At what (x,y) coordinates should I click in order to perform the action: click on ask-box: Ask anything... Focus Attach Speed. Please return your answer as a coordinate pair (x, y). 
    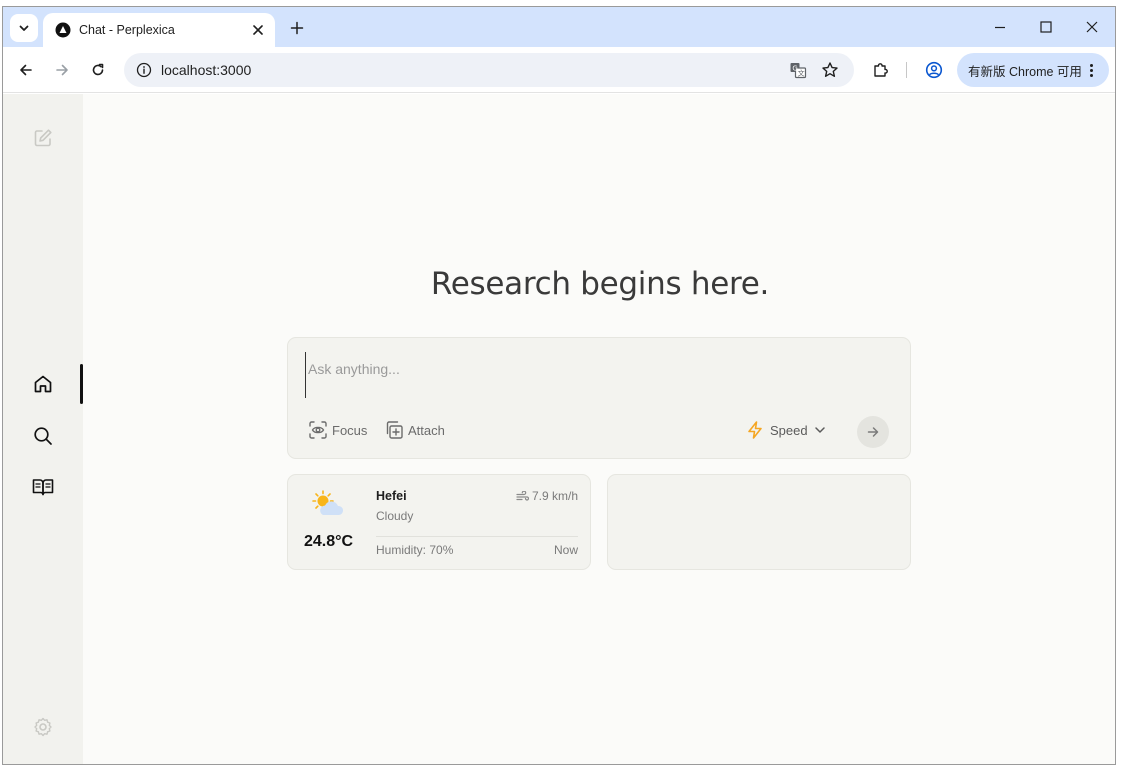
    Looking at the image, I should click on (599, 398).